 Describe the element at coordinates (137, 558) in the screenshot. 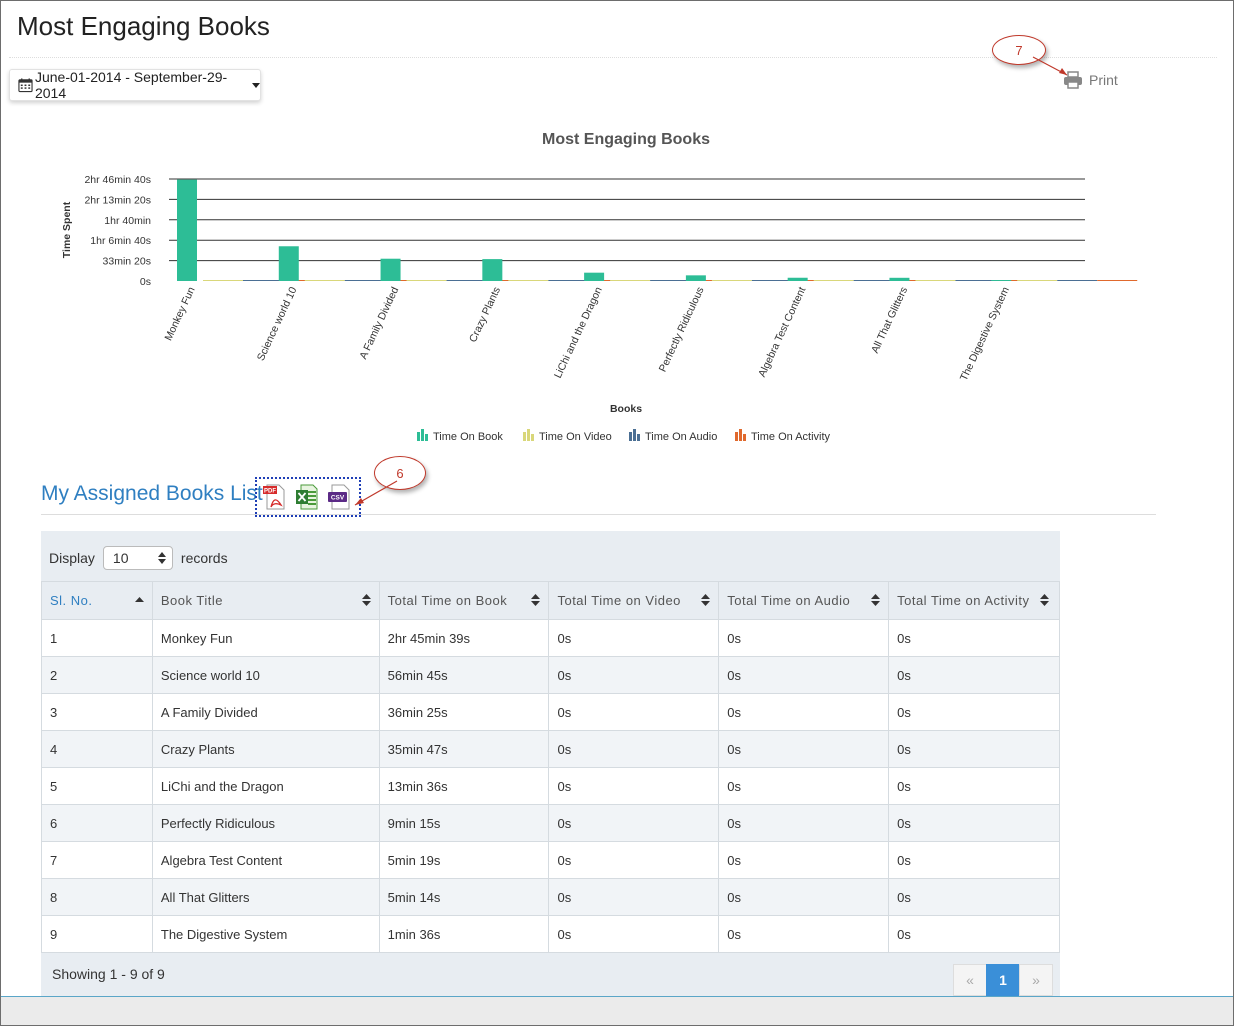

I see `records-per-page-select: 10` at that location.